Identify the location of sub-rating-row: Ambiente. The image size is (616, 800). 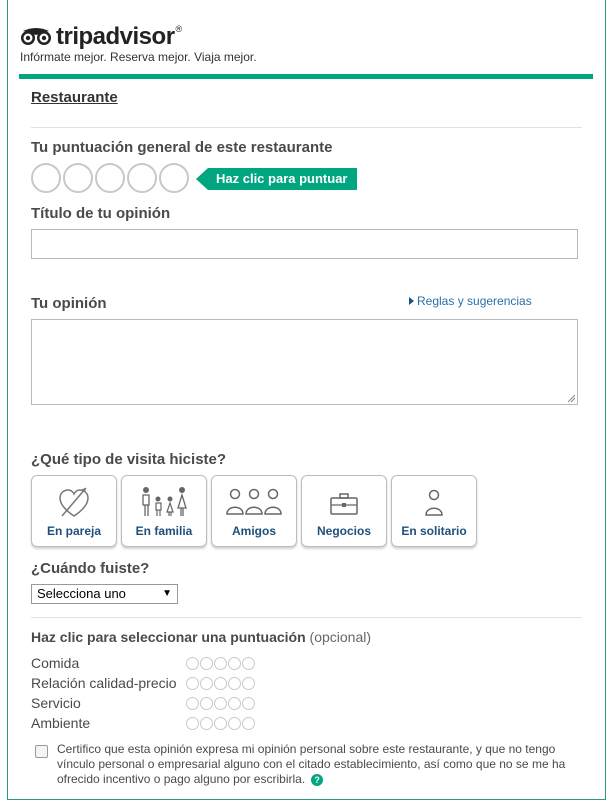
(161, 725).